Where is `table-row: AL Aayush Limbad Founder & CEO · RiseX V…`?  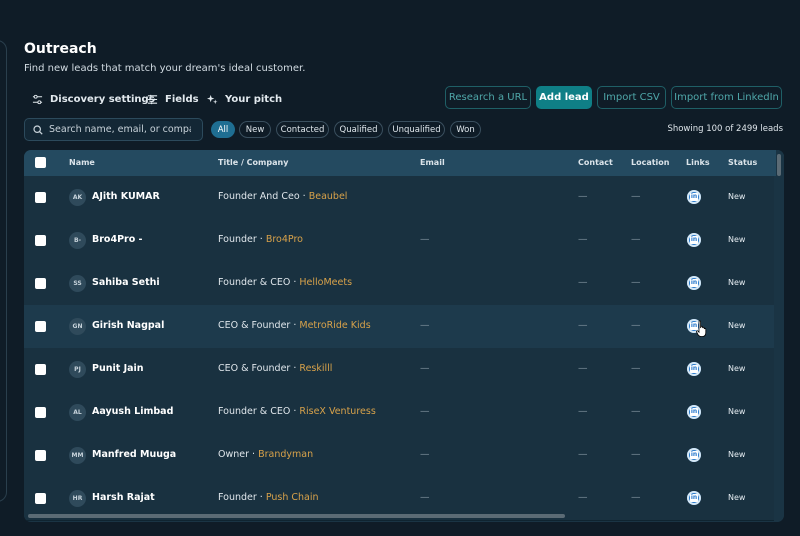
table-row: AL Aayush Limbad Founder & CEO · RiseX V… is located at coordinates (399, 413).